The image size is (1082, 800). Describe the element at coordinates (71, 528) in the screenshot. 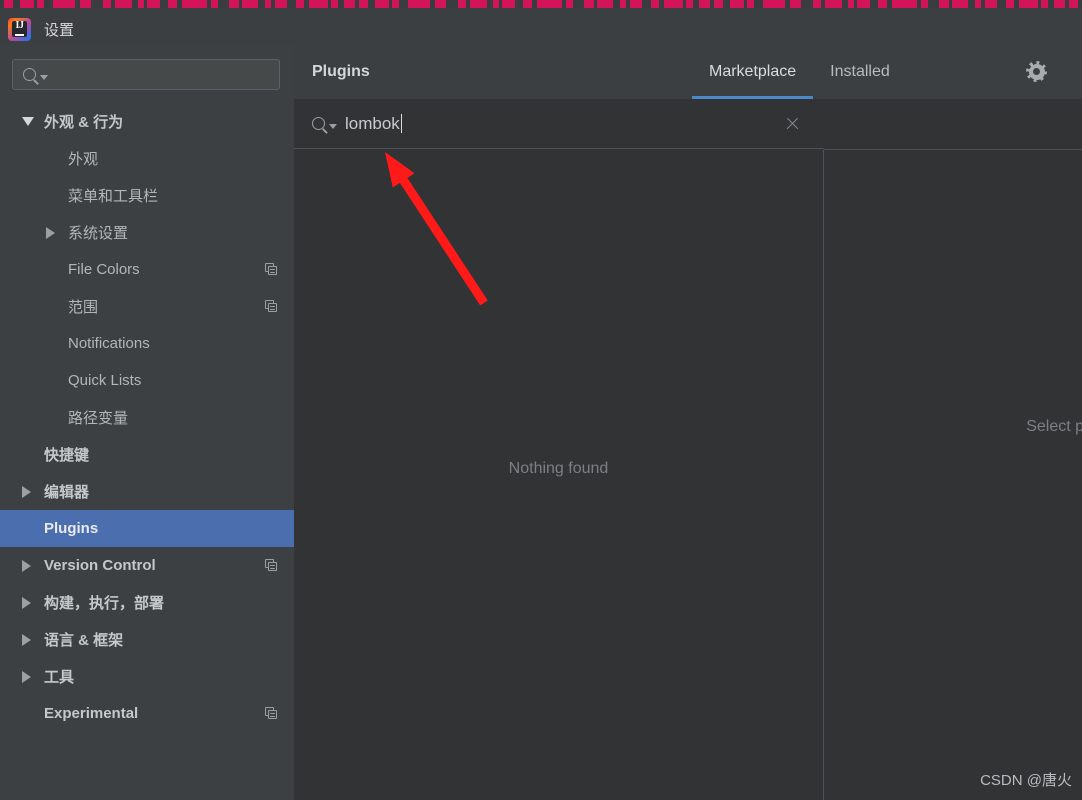

I see `sidebar-item-label: Plugins` at that location.